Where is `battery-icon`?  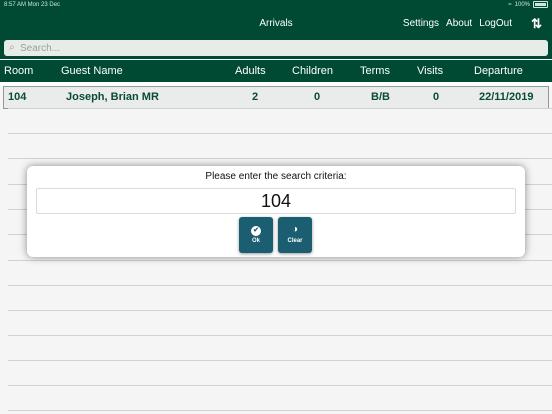
battery-icon is located at coordinates (540, 4).